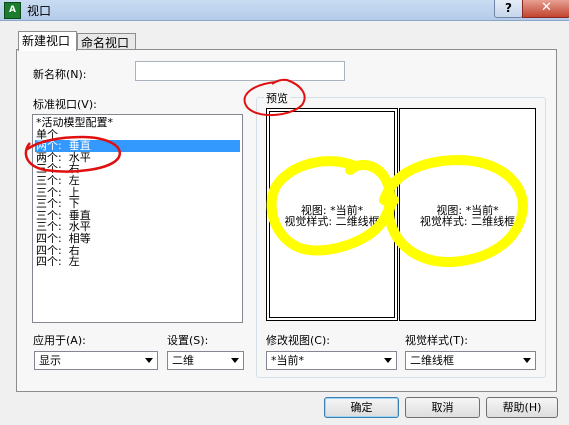 The height and width of the screenshot is (425, 569). Describe the element at coordinates (65, 104) in the screenshot. I see `standard-viewports-label: 标准视口(V):` at that location.